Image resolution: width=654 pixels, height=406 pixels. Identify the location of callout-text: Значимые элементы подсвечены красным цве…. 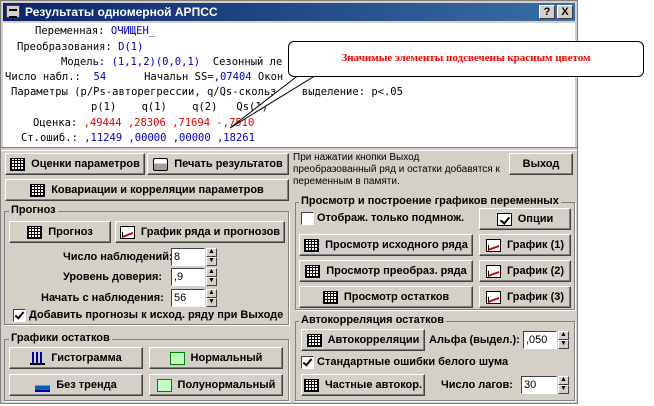
(466, 58).